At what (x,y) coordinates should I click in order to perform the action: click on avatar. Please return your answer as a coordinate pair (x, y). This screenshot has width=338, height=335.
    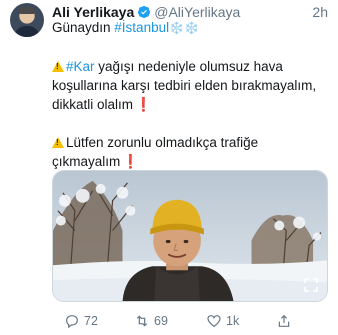
    Looking at the image, I should click on (27, 20).